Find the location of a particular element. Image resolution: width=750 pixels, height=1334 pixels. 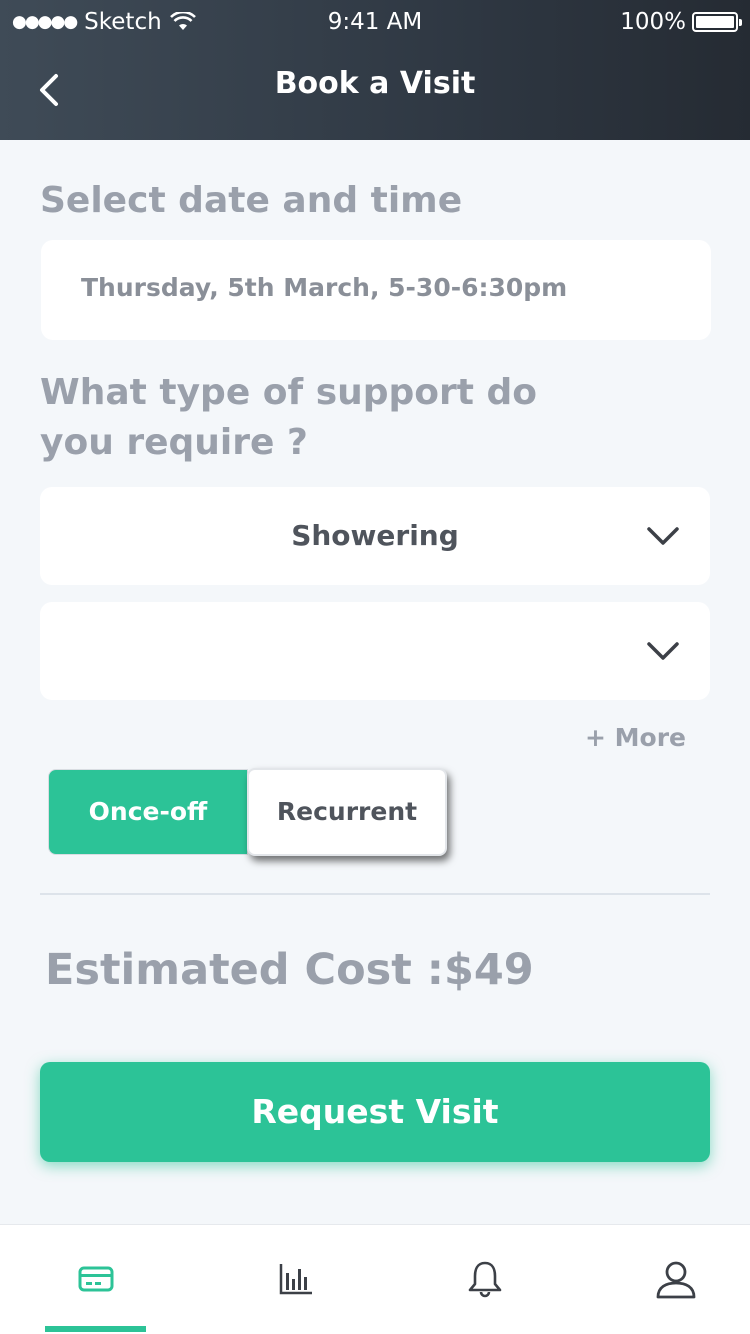

bell-icon is located at coordinates (485, 1279).